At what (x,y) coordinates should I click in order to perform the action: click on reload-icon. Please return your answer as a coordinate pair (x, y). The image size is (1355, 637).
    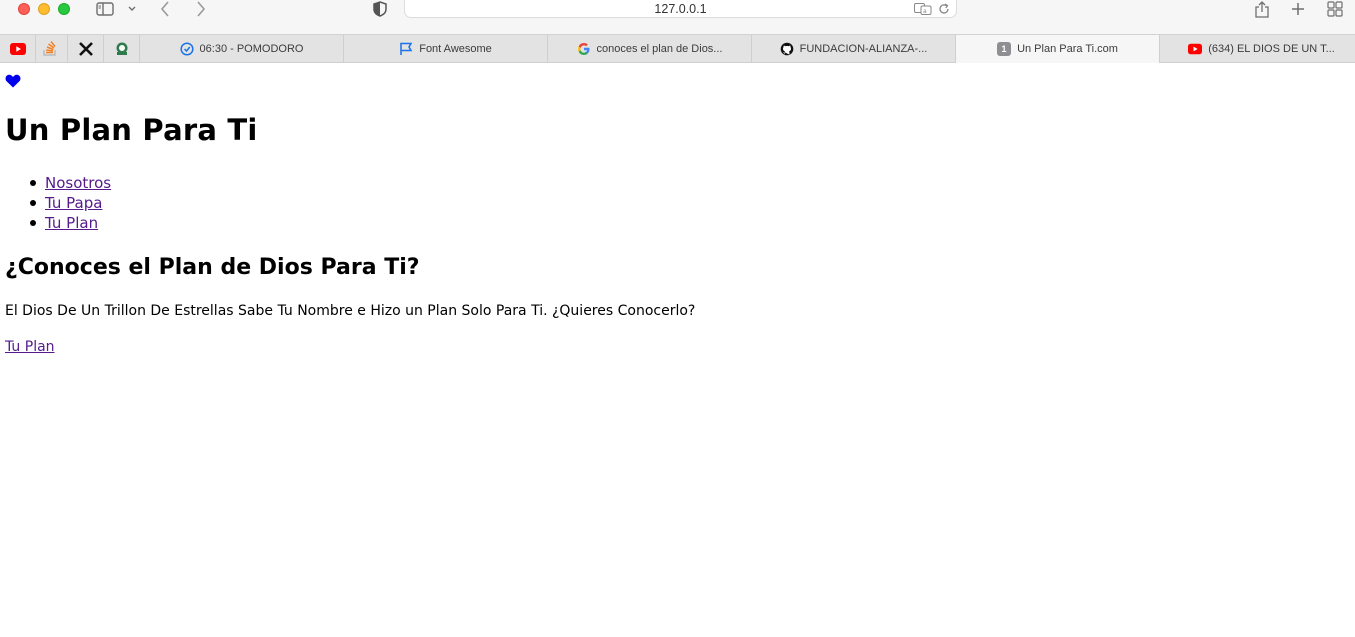
    Looking at the image, I should click on (944, 7).